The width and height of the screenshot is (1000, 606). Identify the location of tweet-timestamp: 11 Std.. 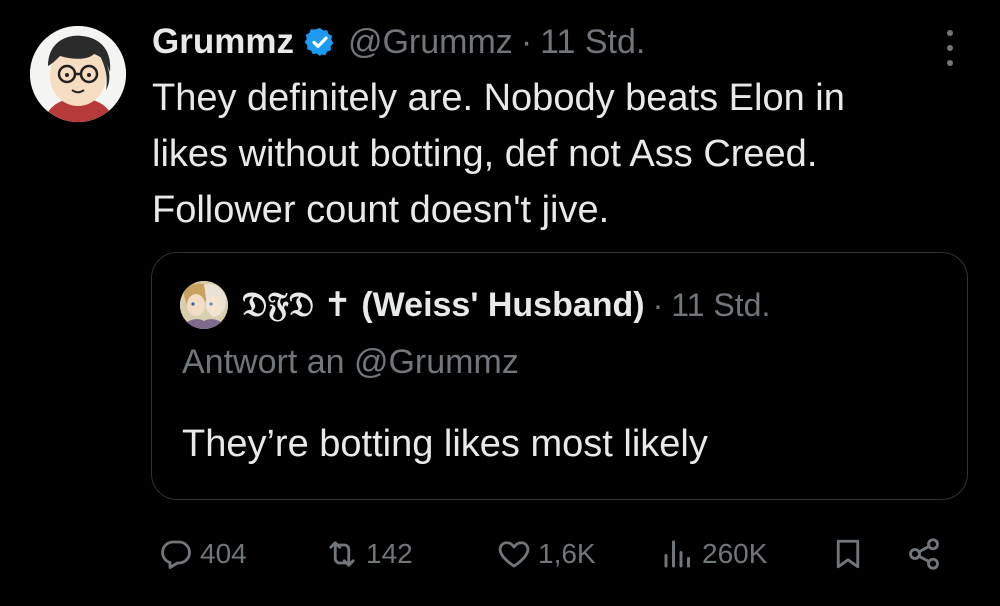
(592, 42).